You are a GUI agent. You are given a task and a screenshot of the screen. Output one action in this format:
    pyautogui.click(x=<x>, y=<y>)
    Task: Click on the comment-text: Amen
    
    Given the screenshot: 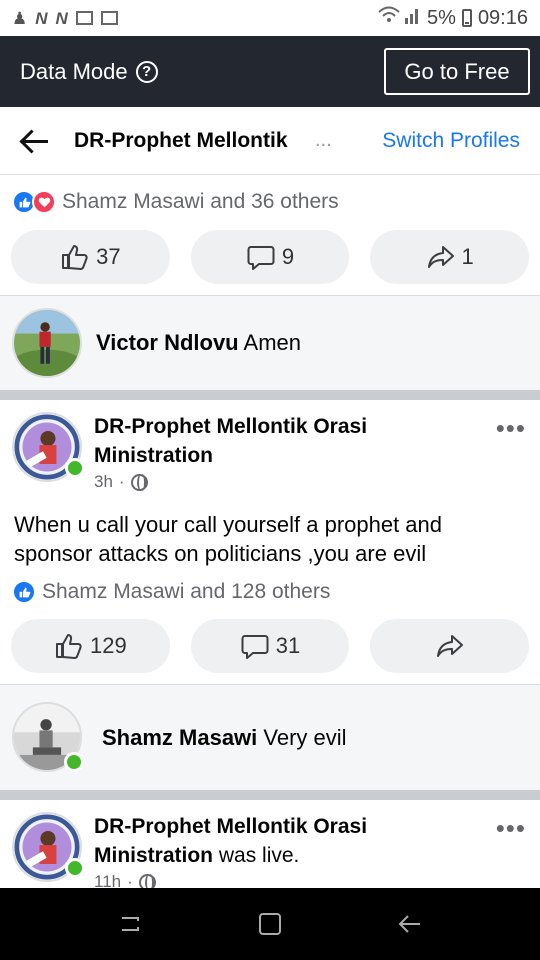 What is the action you would take?
    pyautogui.click(x=272, y=342)
    